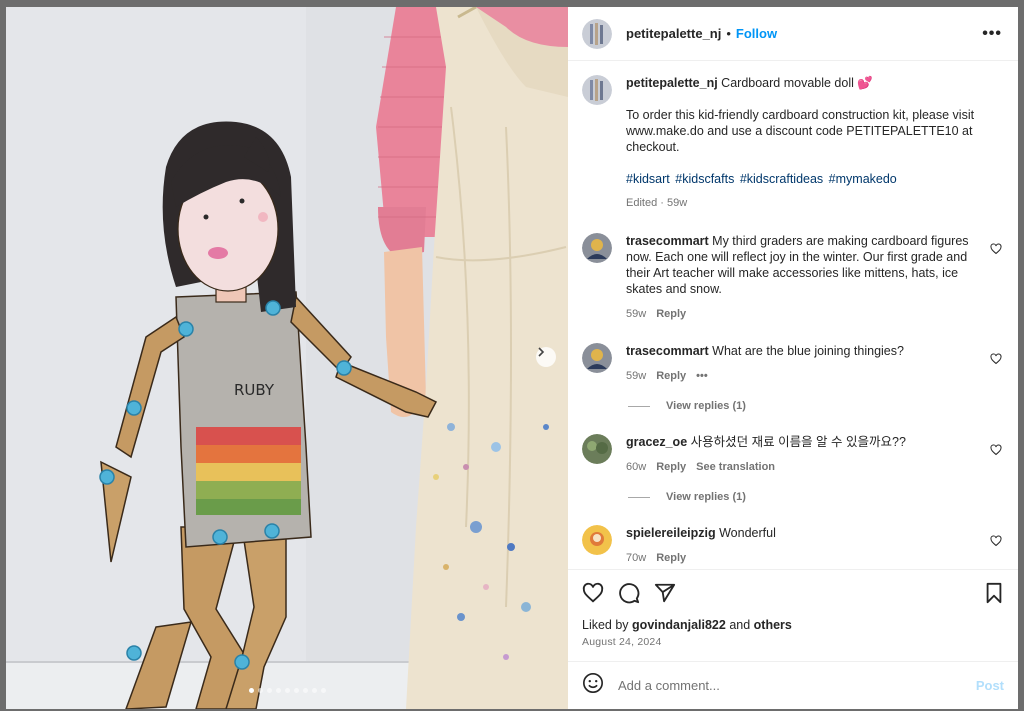  I want to click on comment-text: Wonderful, so click(747, 533).